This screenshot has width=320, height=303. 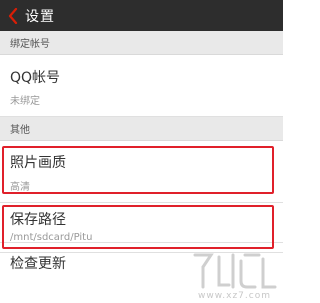 What do you see at coordinates (141, 15) in the screenshot?
I see `title-bar: 设置` at bounding box center [141, 15].